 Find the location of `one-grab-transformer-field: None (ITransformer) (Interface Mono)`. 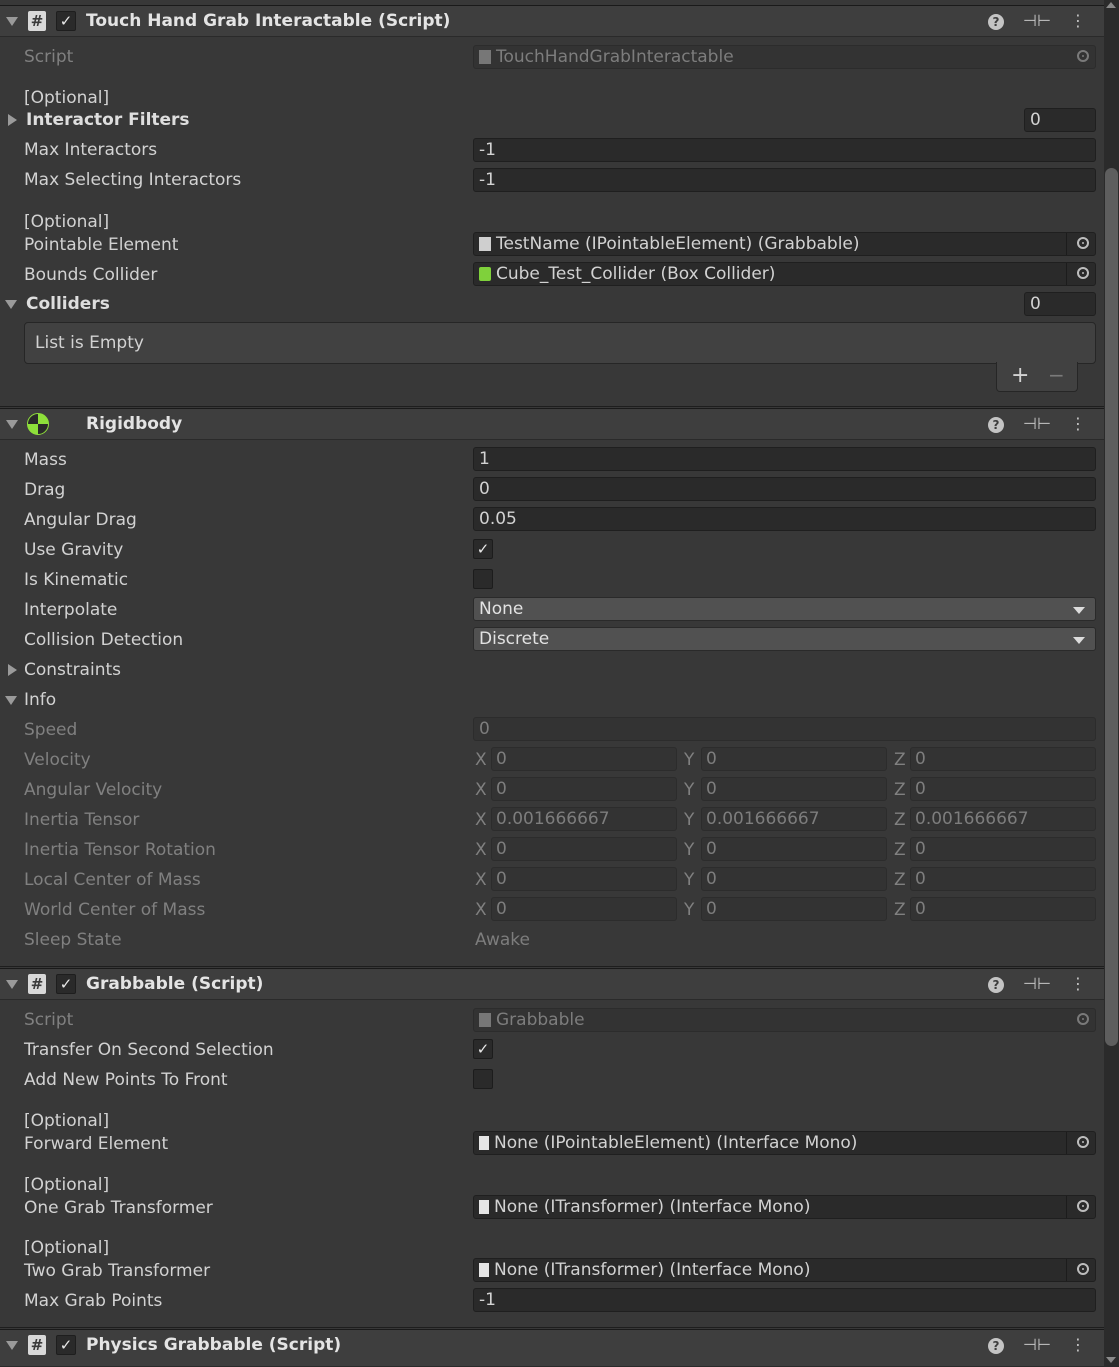

one-grab-transformer-field: None (ITransformer) (Interface Mono) is located at coordinates (784, 1207).